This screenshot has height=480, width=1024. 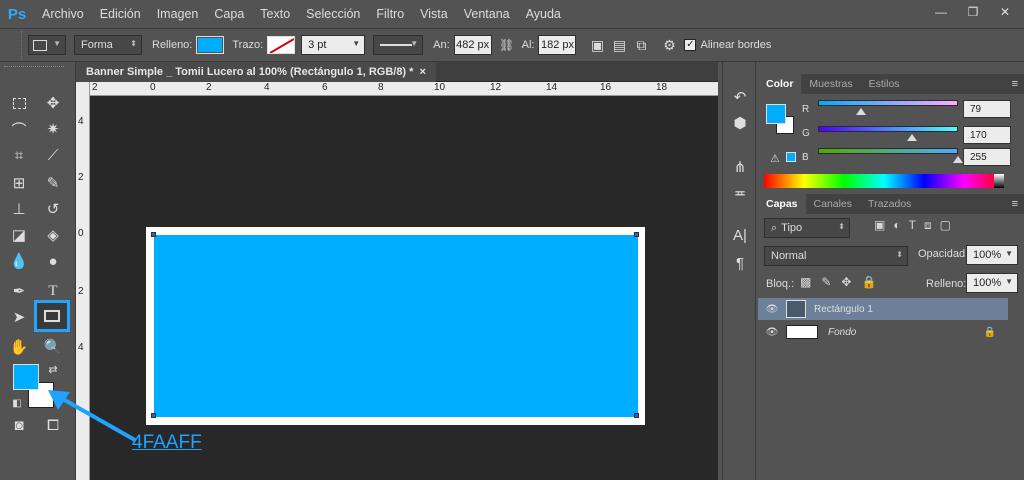 I want to click on r-value-field: 79, so click(x=987, y=109).